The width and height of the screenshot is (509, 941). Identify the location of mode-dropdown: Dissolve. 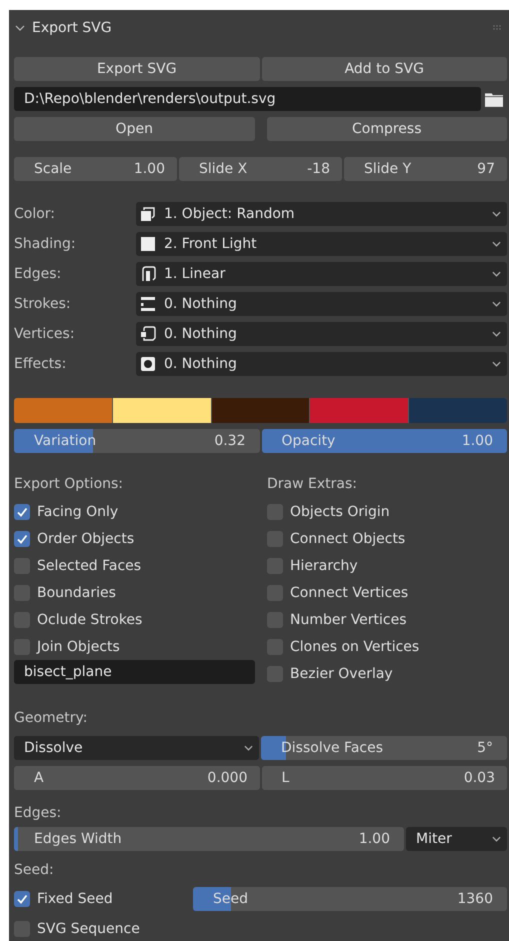
(136, 748).